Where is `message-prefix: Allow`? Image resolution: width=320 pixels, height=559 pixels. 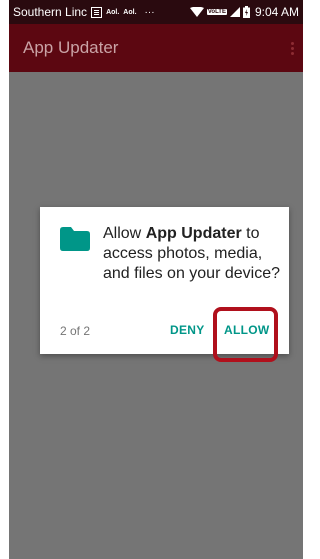 message-prefix: Allow is located at coordinates (124, 233).